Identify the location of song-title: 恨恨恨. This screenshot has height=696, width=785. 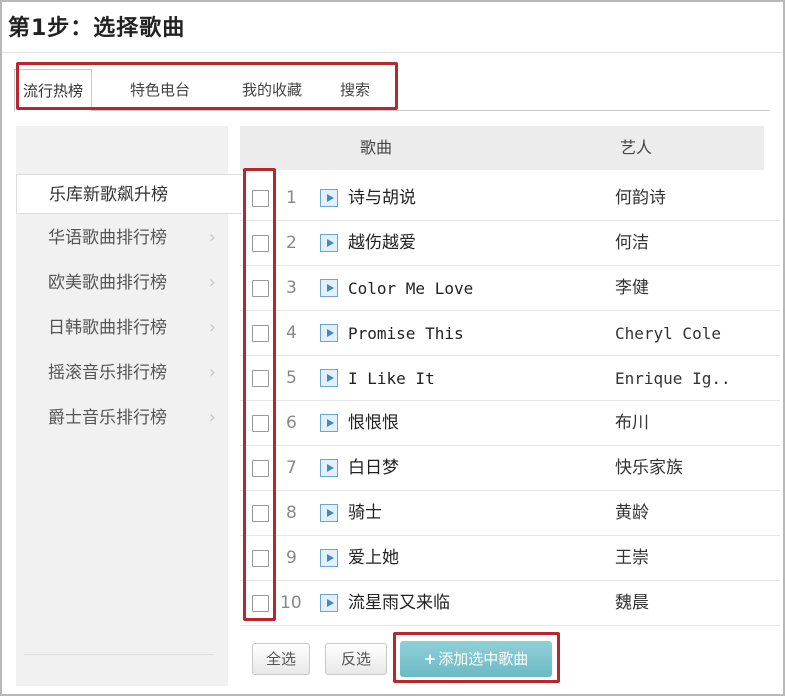
(373, 423).